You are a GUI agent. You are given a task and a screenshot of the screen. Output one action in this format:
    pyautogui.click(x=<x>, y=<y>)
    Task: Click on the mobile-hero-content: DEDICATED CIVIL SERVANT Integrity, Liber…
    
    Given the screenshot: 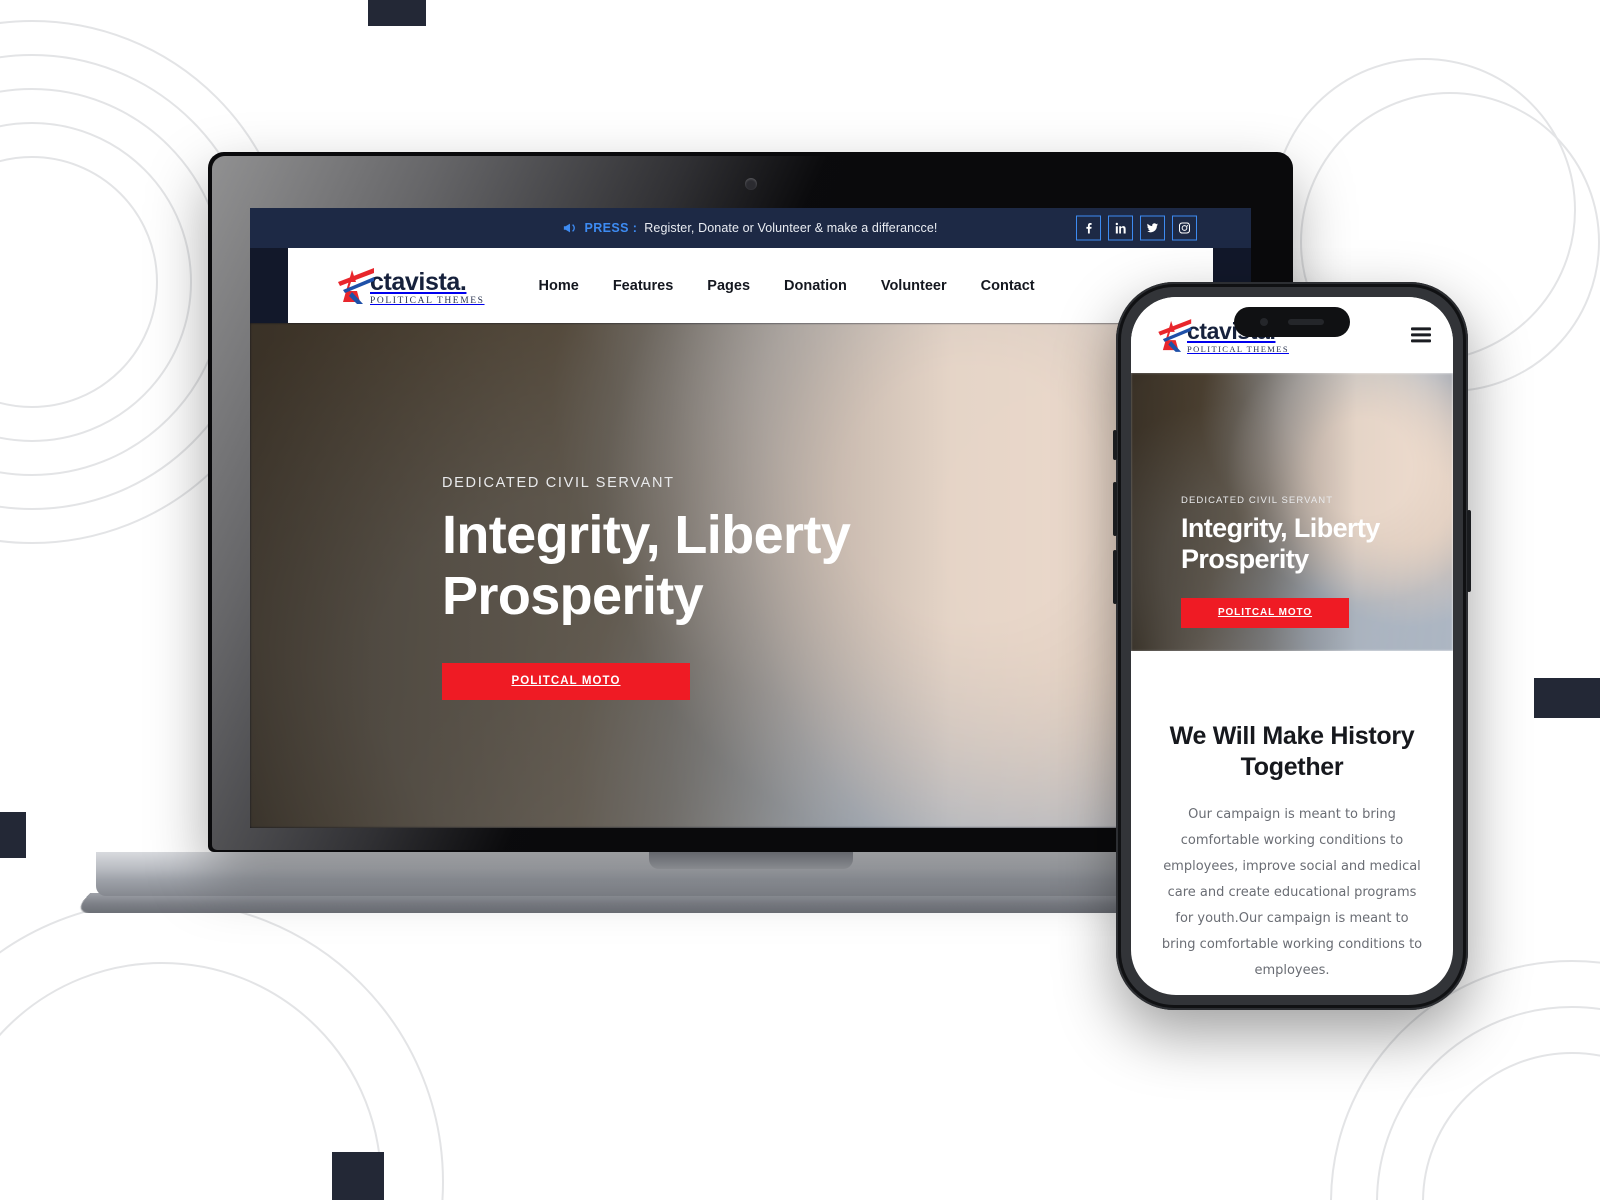 What is the action you would take?
    pyautogui.click(x=1296, y=561)
    